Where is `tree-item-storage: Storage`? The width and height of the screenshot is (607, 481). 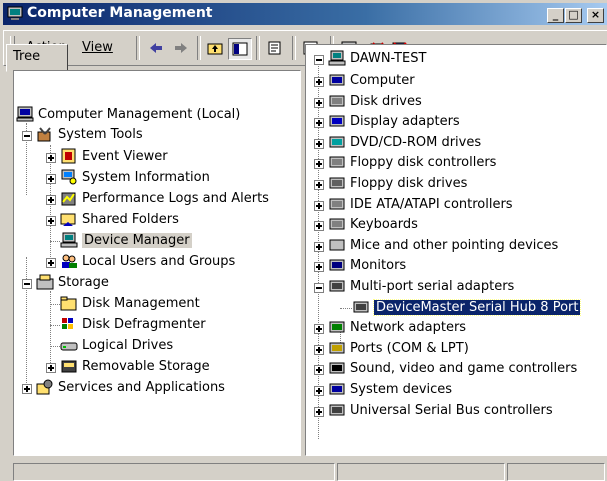
tree-item-storage: Storage is located at coordinates (156, 283).